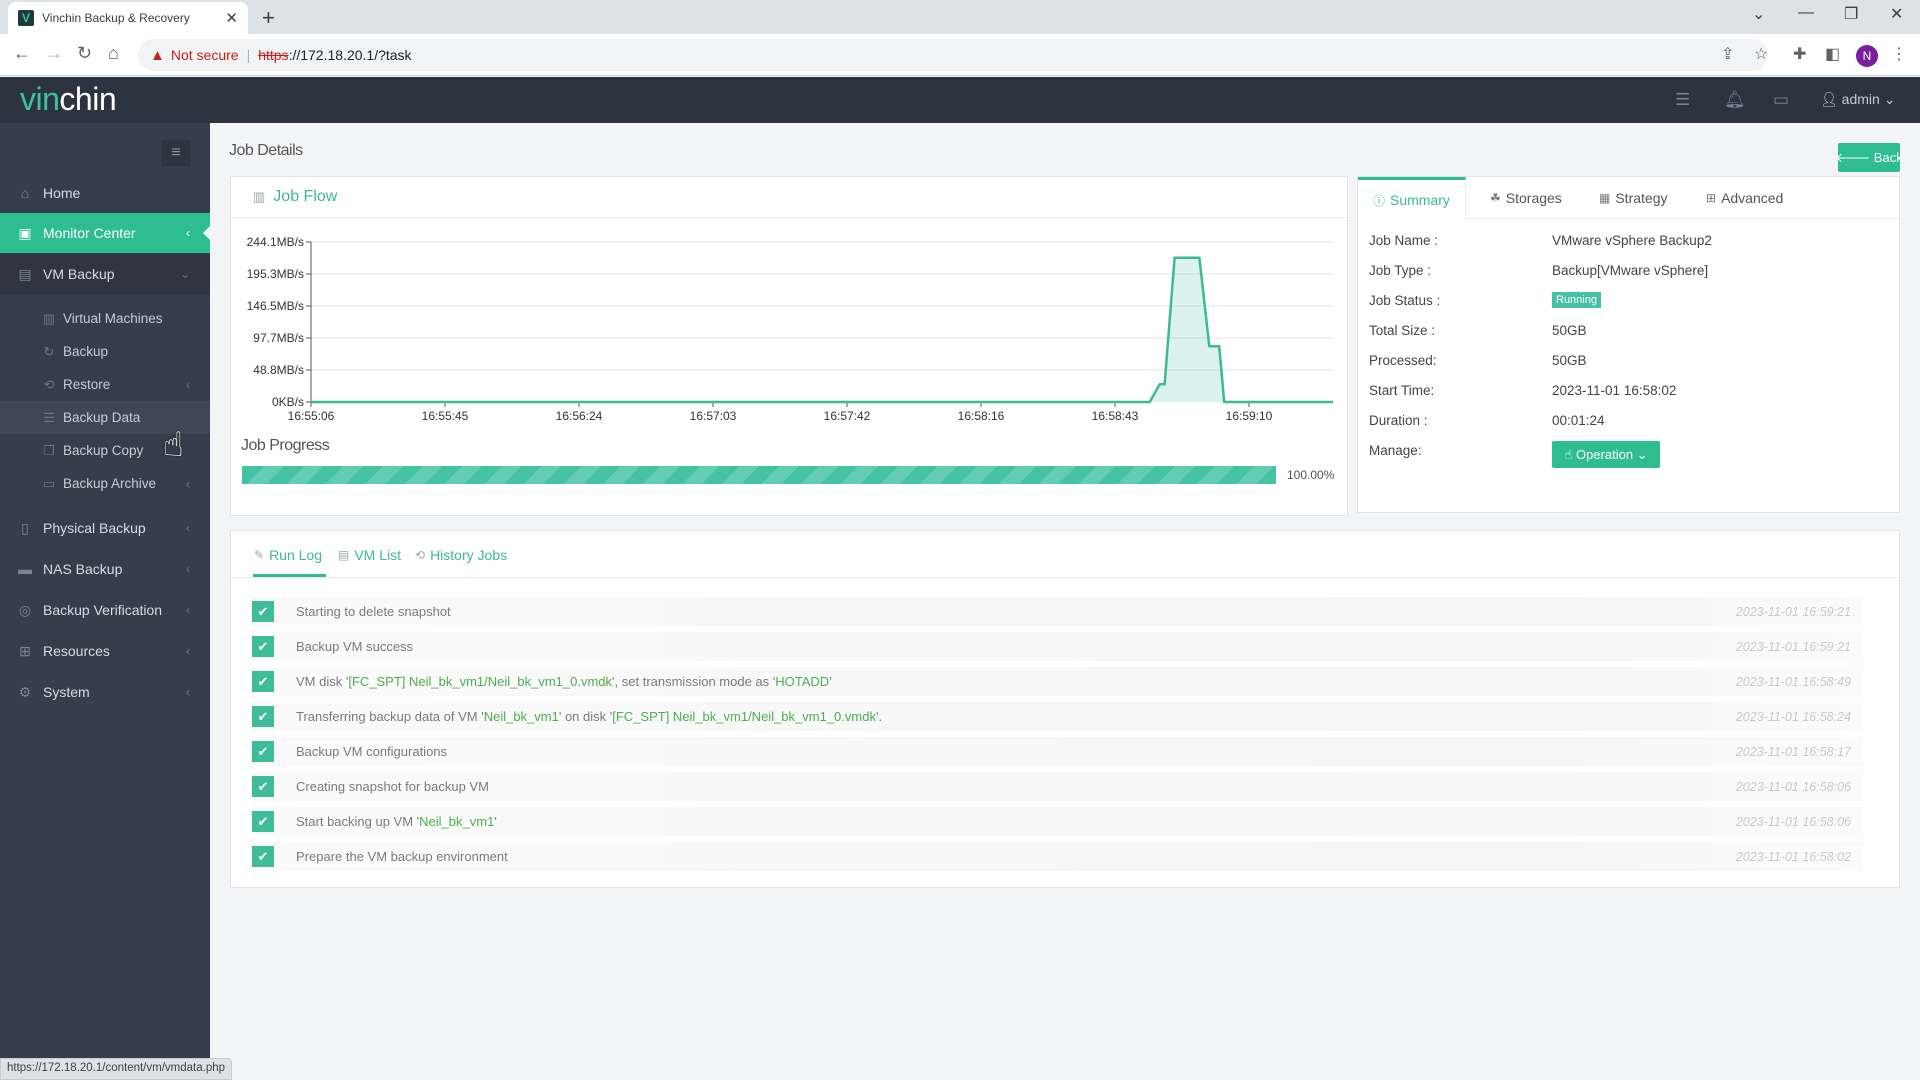  What do you see at coordinates (105, 692) in the screenshot?
I see `sidebar-item-system: ⚙︎ System ‹` at bounding box center [105, 692].